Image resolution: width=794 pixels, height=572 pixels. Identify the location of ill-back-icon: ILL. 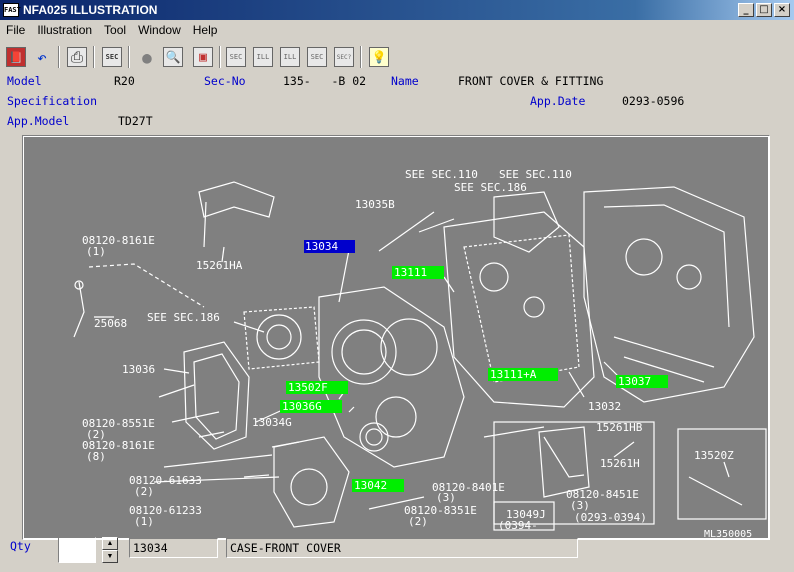
(263, 57).